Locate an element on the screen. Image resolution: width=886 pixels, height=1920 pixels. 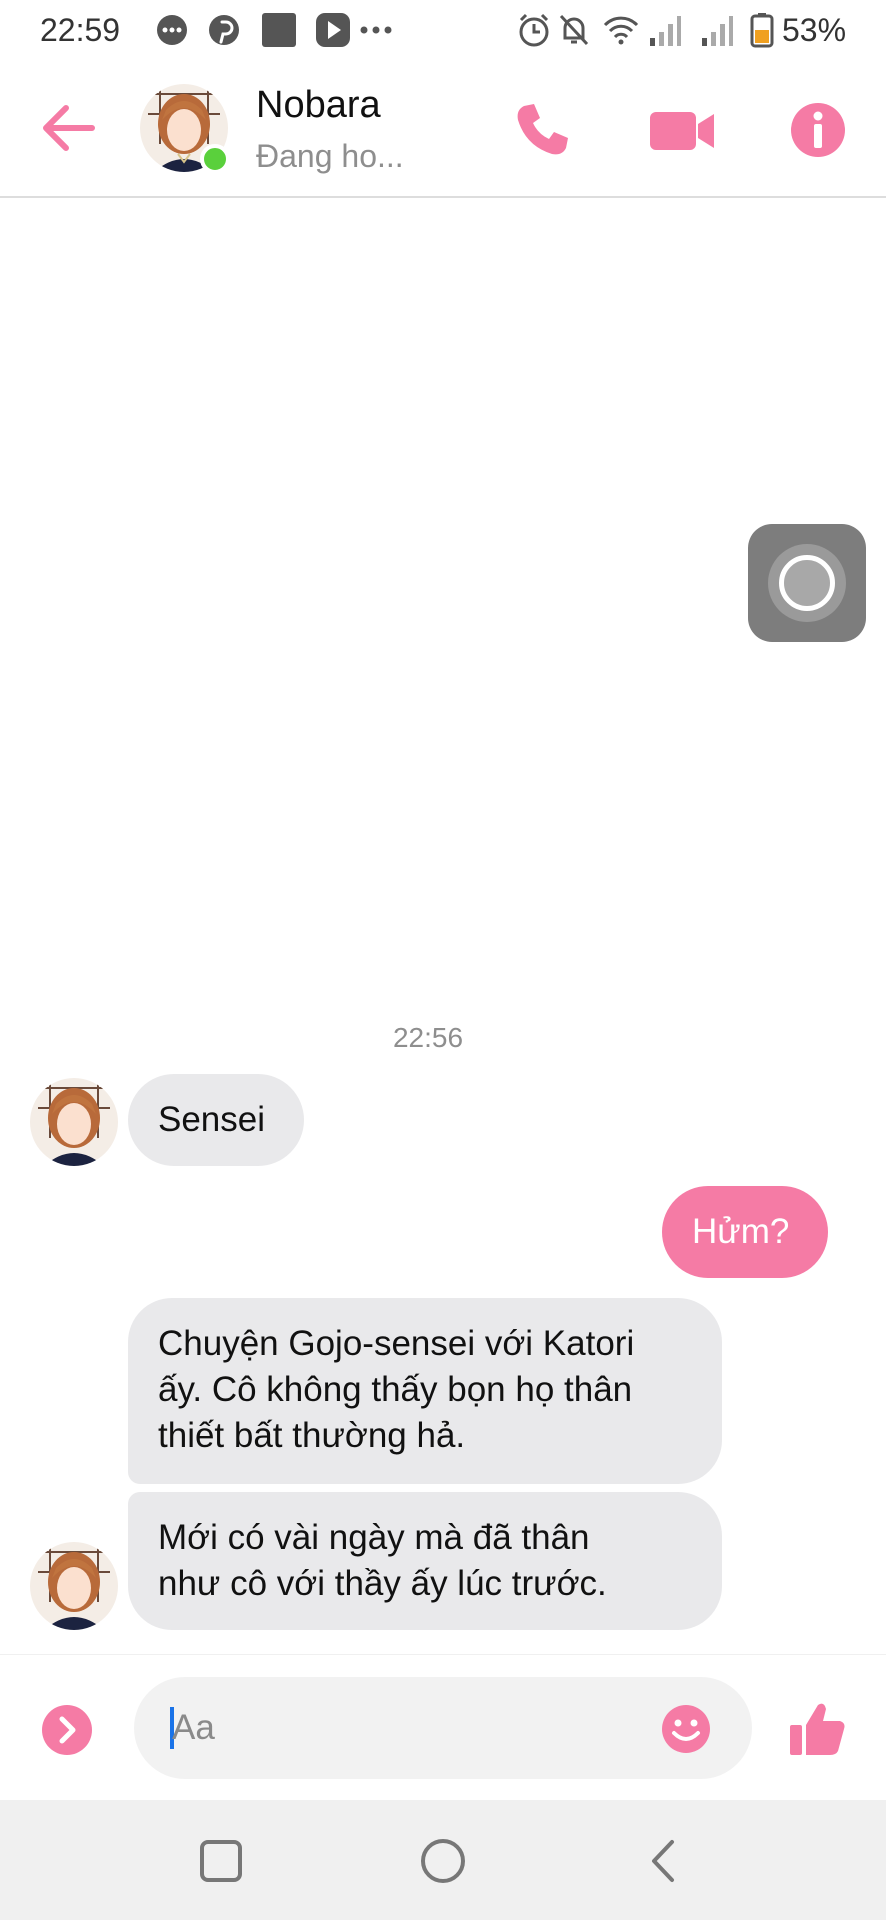
battery-percent: 53% is located at coordinates (814, 30).